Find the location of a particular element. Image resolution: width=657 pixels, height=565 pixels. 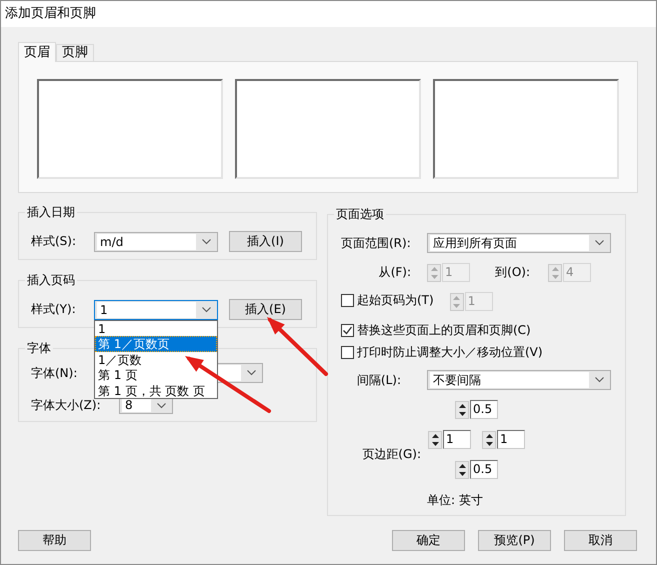

tab: 页脚 is located at coordinates (75, 52).